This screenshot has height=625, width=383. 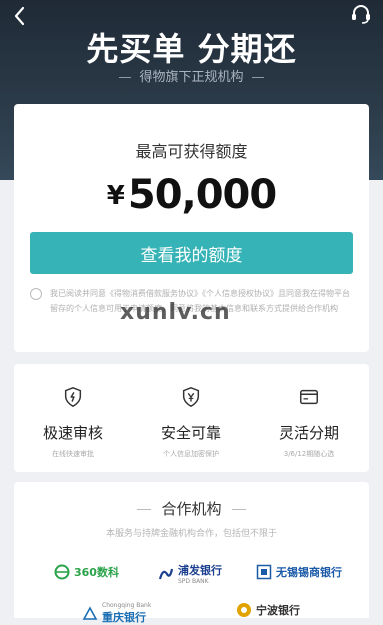 What do you see at coordinates (73, 397) in the screenshot?
I see `lightning-shield-icon` at bounding box center [73, 397].